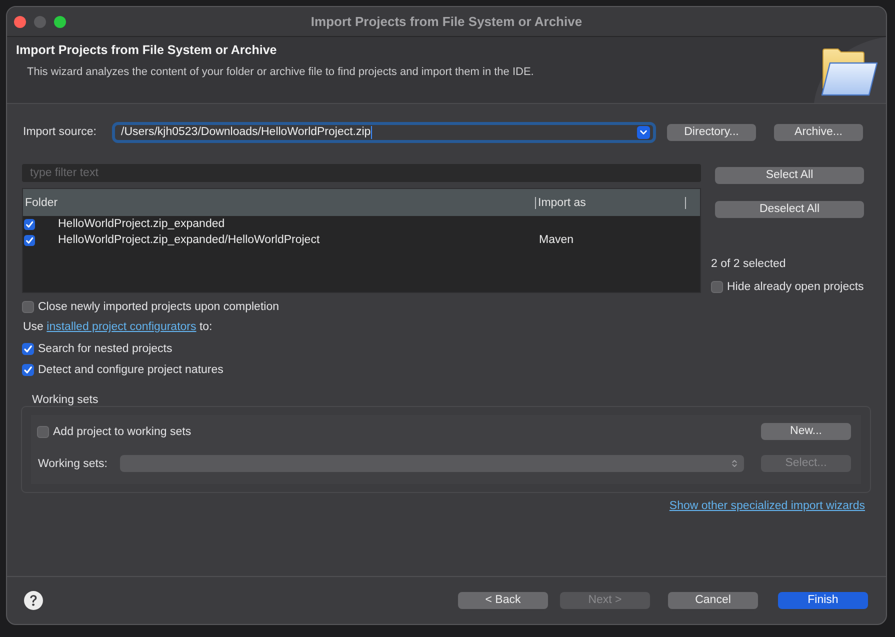  What do you see at coordinates (795, 287) in the screenshot?
I see `checkbox-label: Hide already open projects` at bounding box center [795, 287].